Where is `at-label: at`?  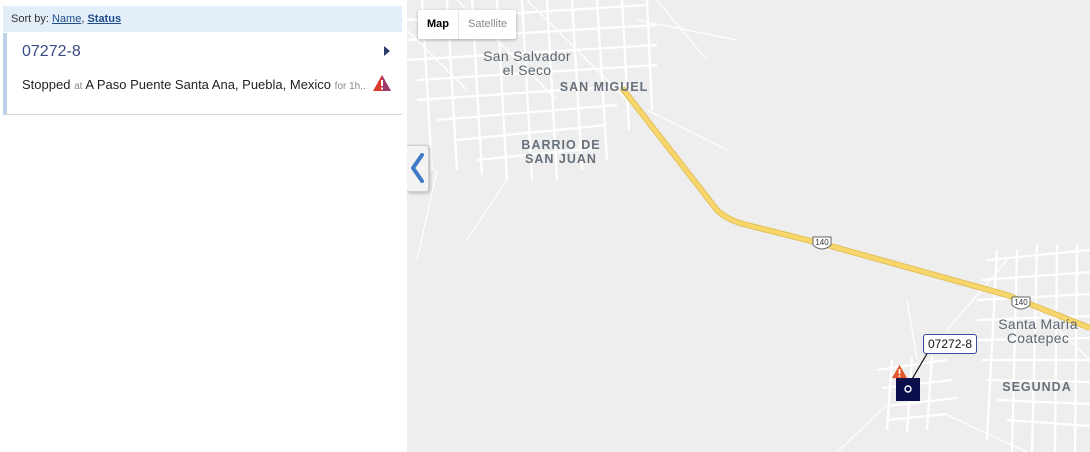
at-label: at is located at coordinates (78, 86).